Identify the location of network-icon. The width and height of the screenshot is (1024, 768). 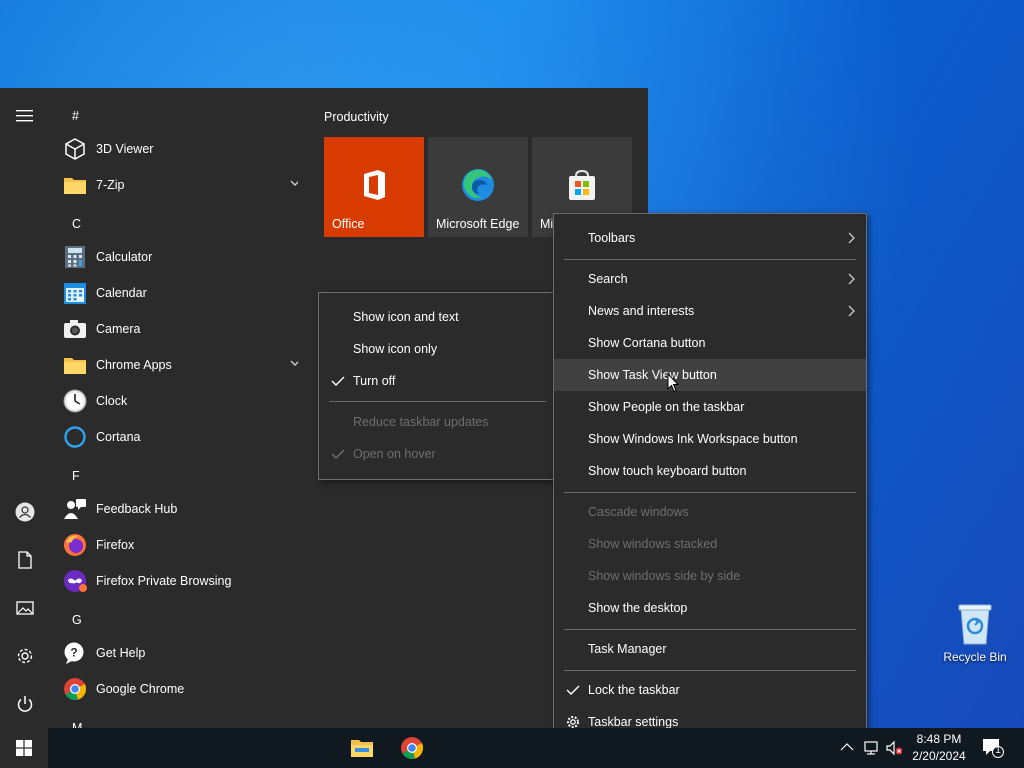
(872, 748).